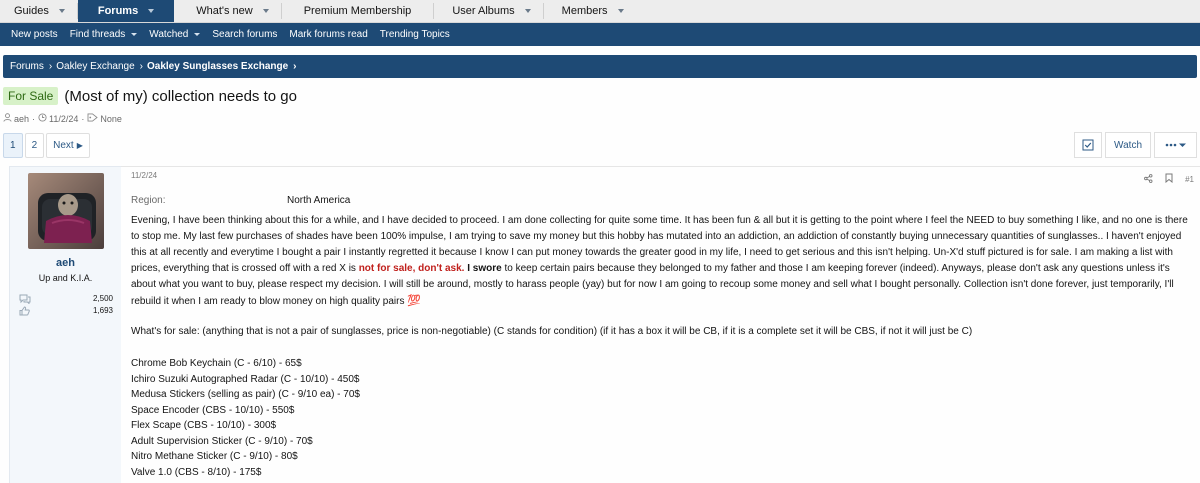 The height and width of the screenshot is (483, 1200). I want to click on avatar, so click(65, 211).